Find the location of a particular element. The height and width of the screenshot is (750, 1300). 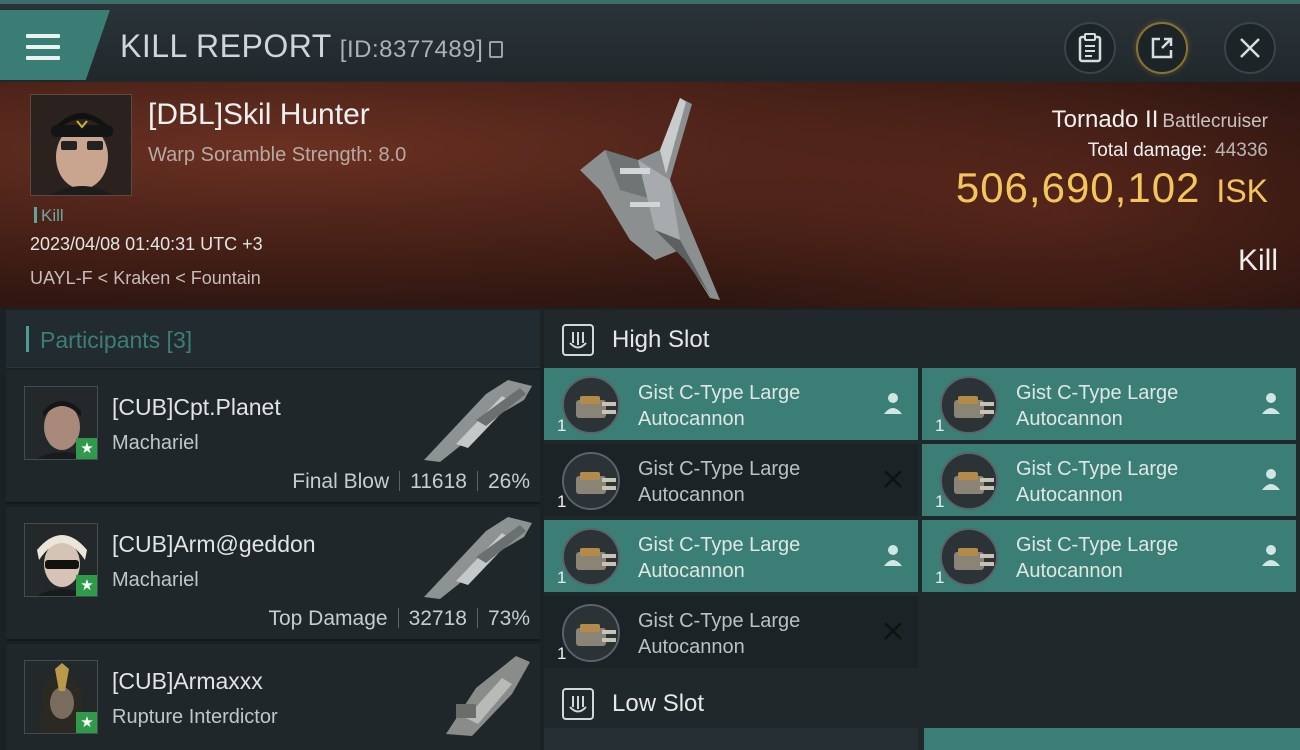

victim-name: [DBL]Skil Hunter is located at coordinates (259, 115).